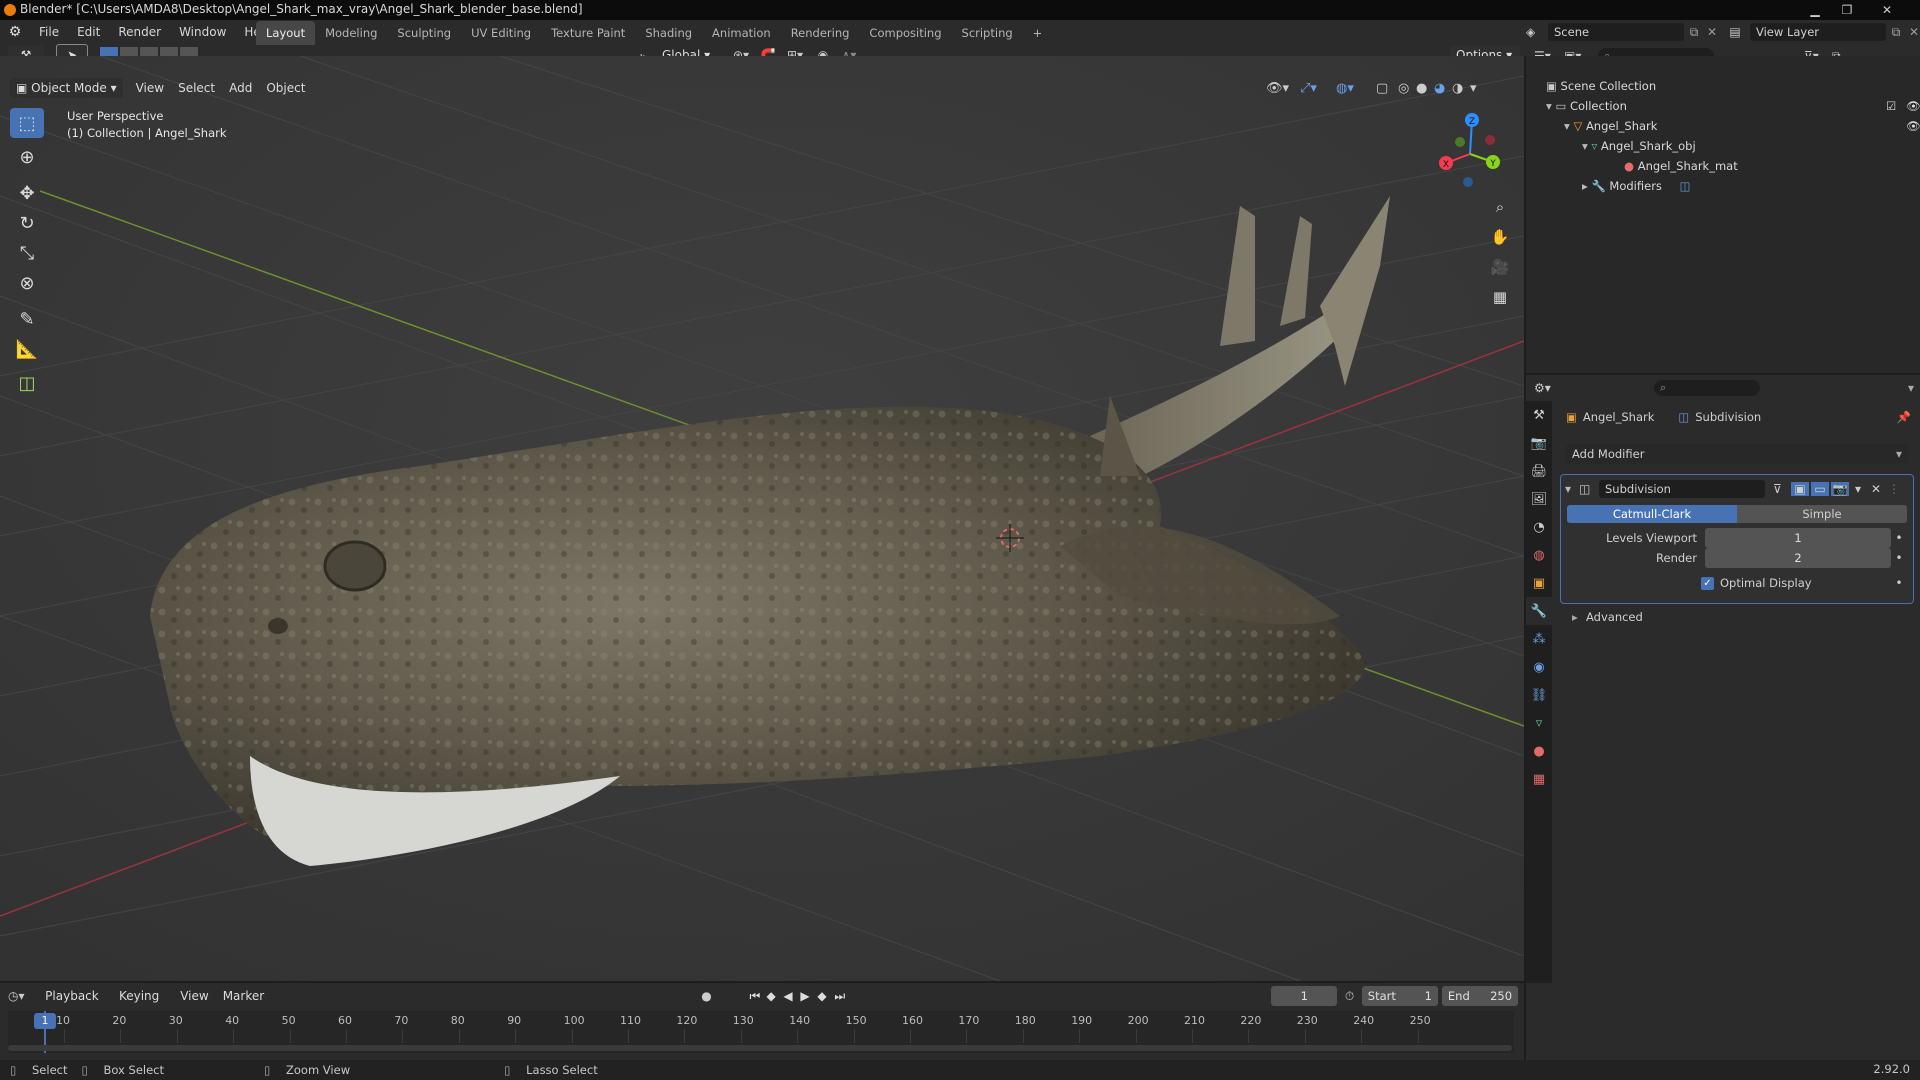 This screenshot has width=1920, height=1080. Describe the element at coordinates (1539, 471) in the screenshot. I see `output-tab-icon: 🖨` at that location.